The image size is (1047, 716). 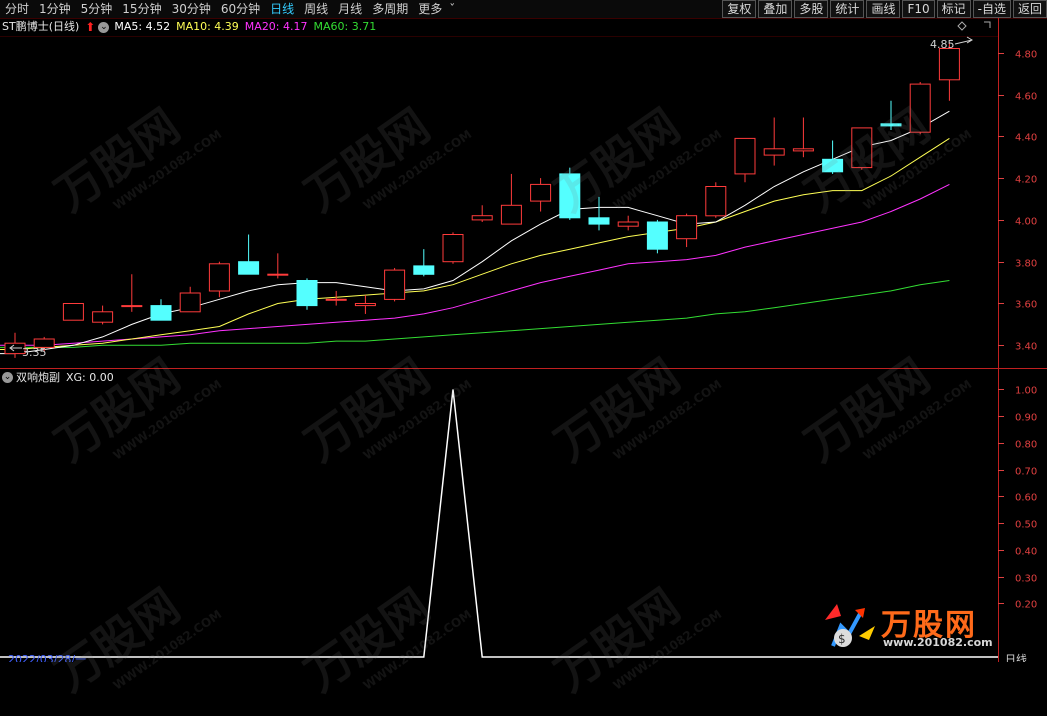 I want to click on indicator-legend: ⌄ 双响炮副 XG: 0.00, so click(x=61, y=378).